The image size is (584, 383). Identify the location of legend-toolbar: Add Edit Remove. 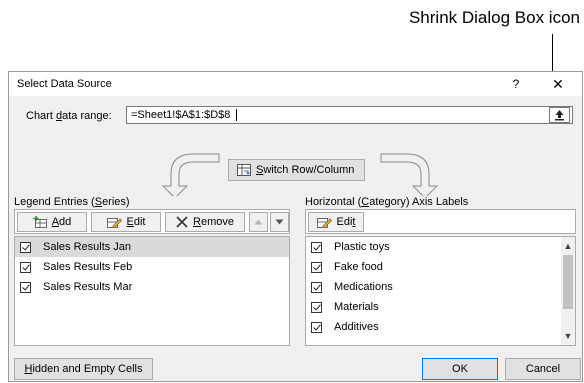
(152, 221).